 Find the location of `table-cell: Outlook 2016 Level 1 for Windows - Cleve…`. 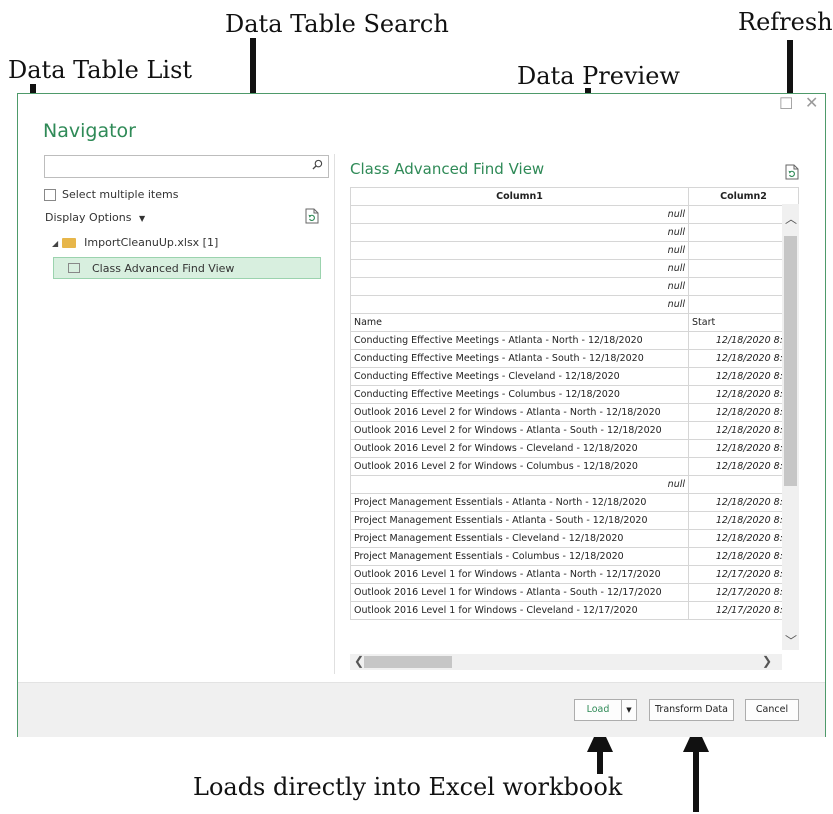

table-cell: Outlook 2016 Level 1 for Windows - Cleve… is located at coordinates (519, 610).